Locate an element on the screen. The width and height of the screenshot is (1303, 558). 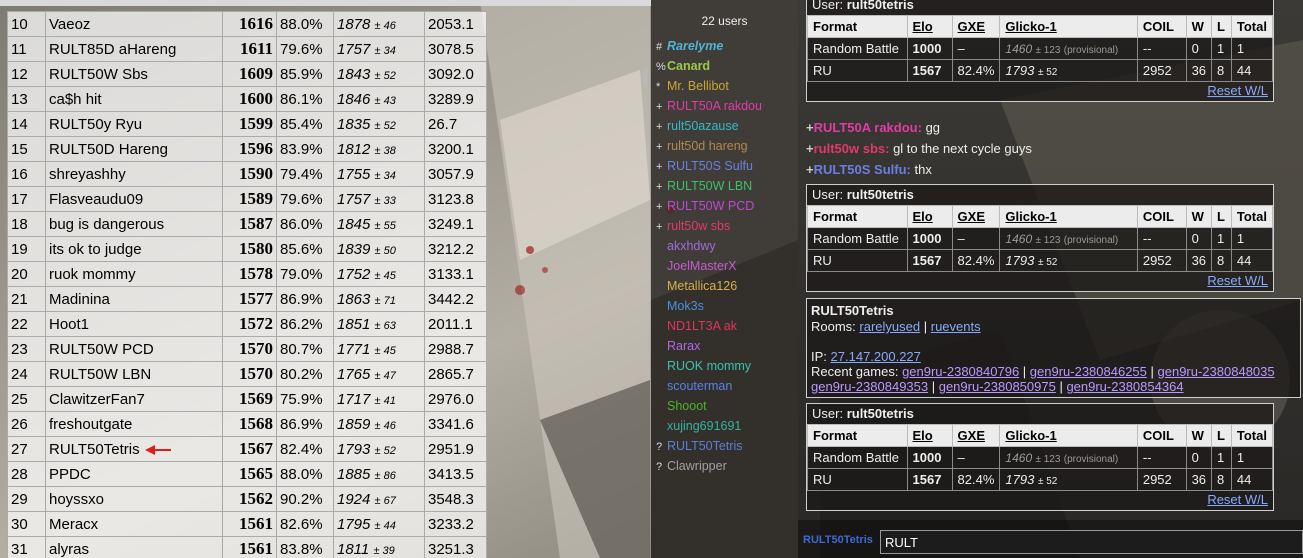
ladder-username: RULT50W PCD is located at coordinates (134, 349).